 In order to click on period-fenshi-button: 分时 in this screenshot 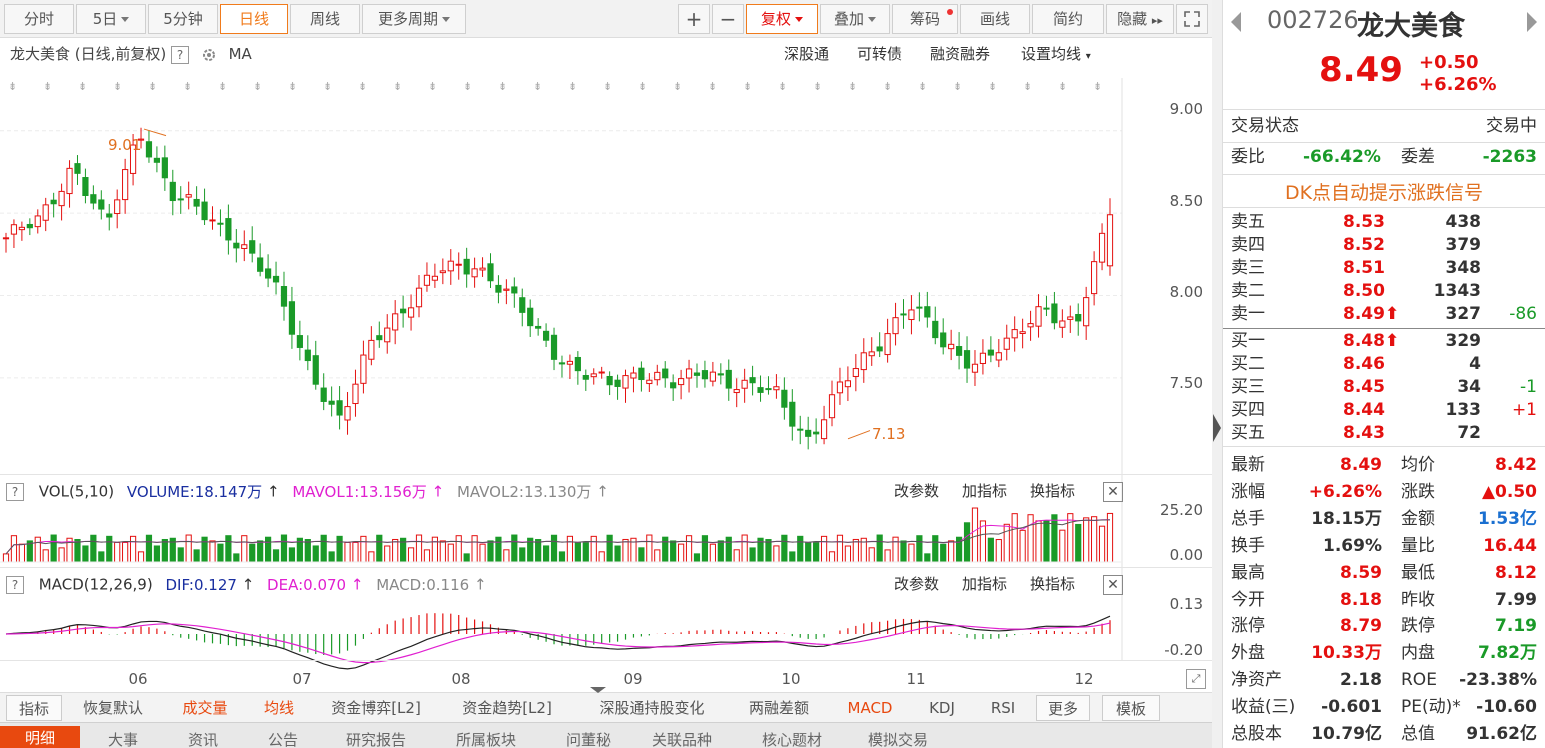, I will do `click(39, 19)`.